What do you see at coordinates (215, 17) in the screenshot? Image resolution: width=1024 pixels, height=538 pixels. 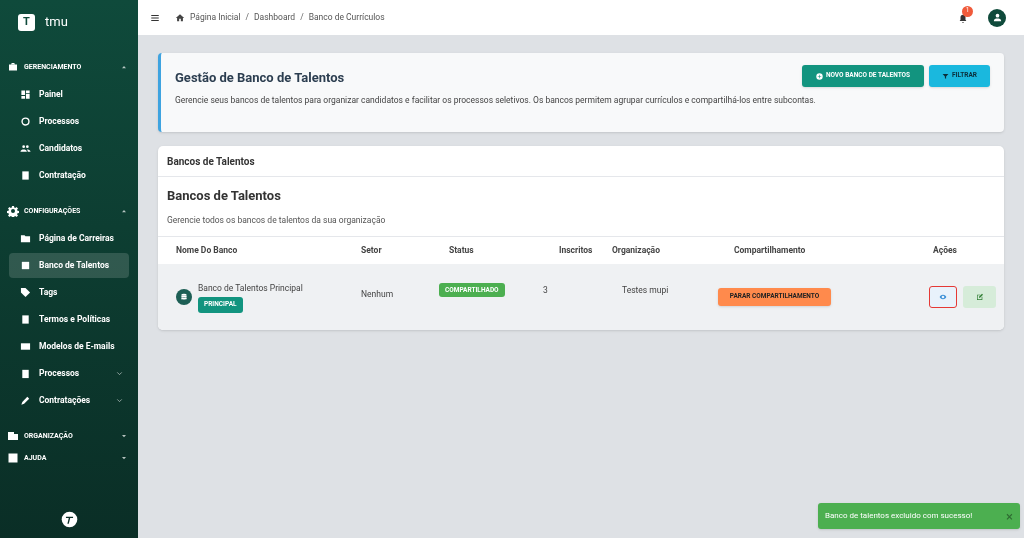 I see `breadcrumb-link: Página Inicial` at bounding box center [215, 17].